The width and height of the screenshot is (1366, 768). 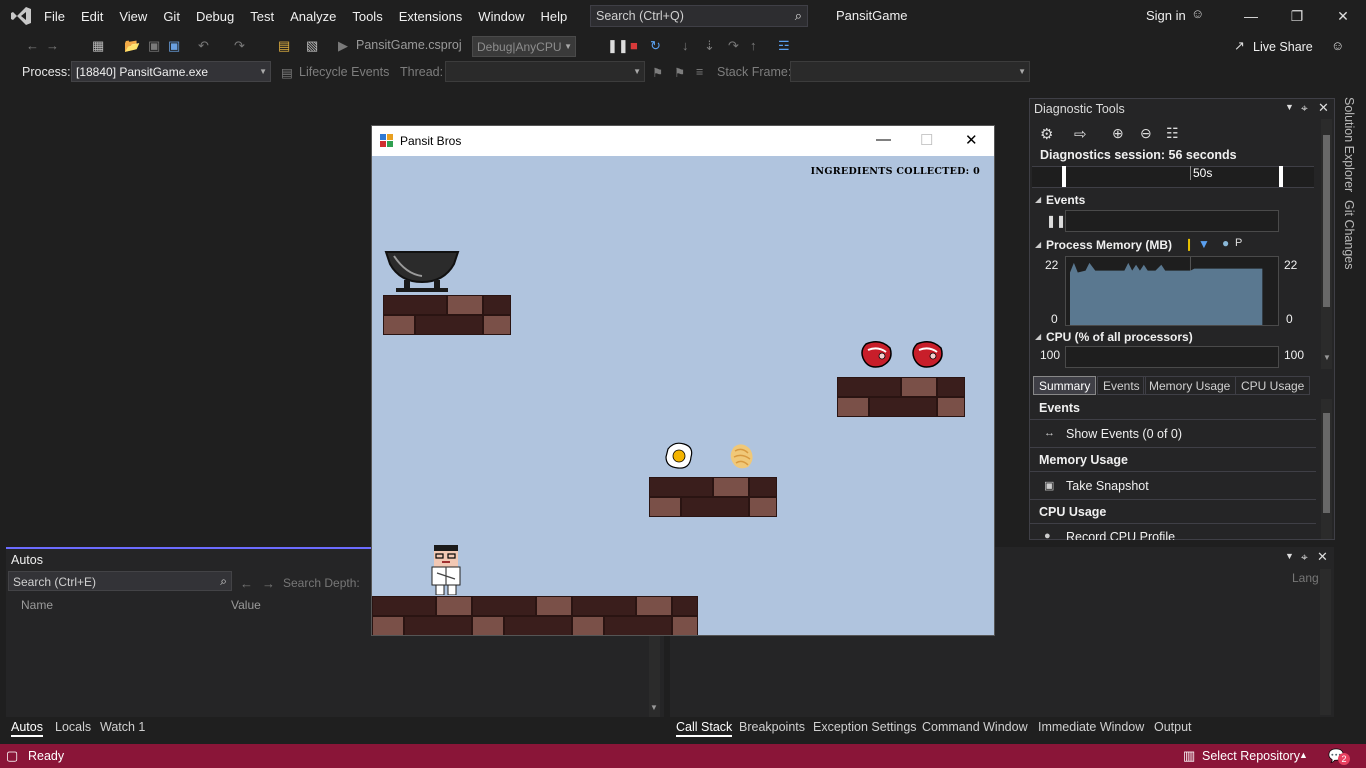 What do you see at coordinates (910, 71) in the screenshot?
I see `stack-frame-select: ▼` at bounding box center [910, 71].